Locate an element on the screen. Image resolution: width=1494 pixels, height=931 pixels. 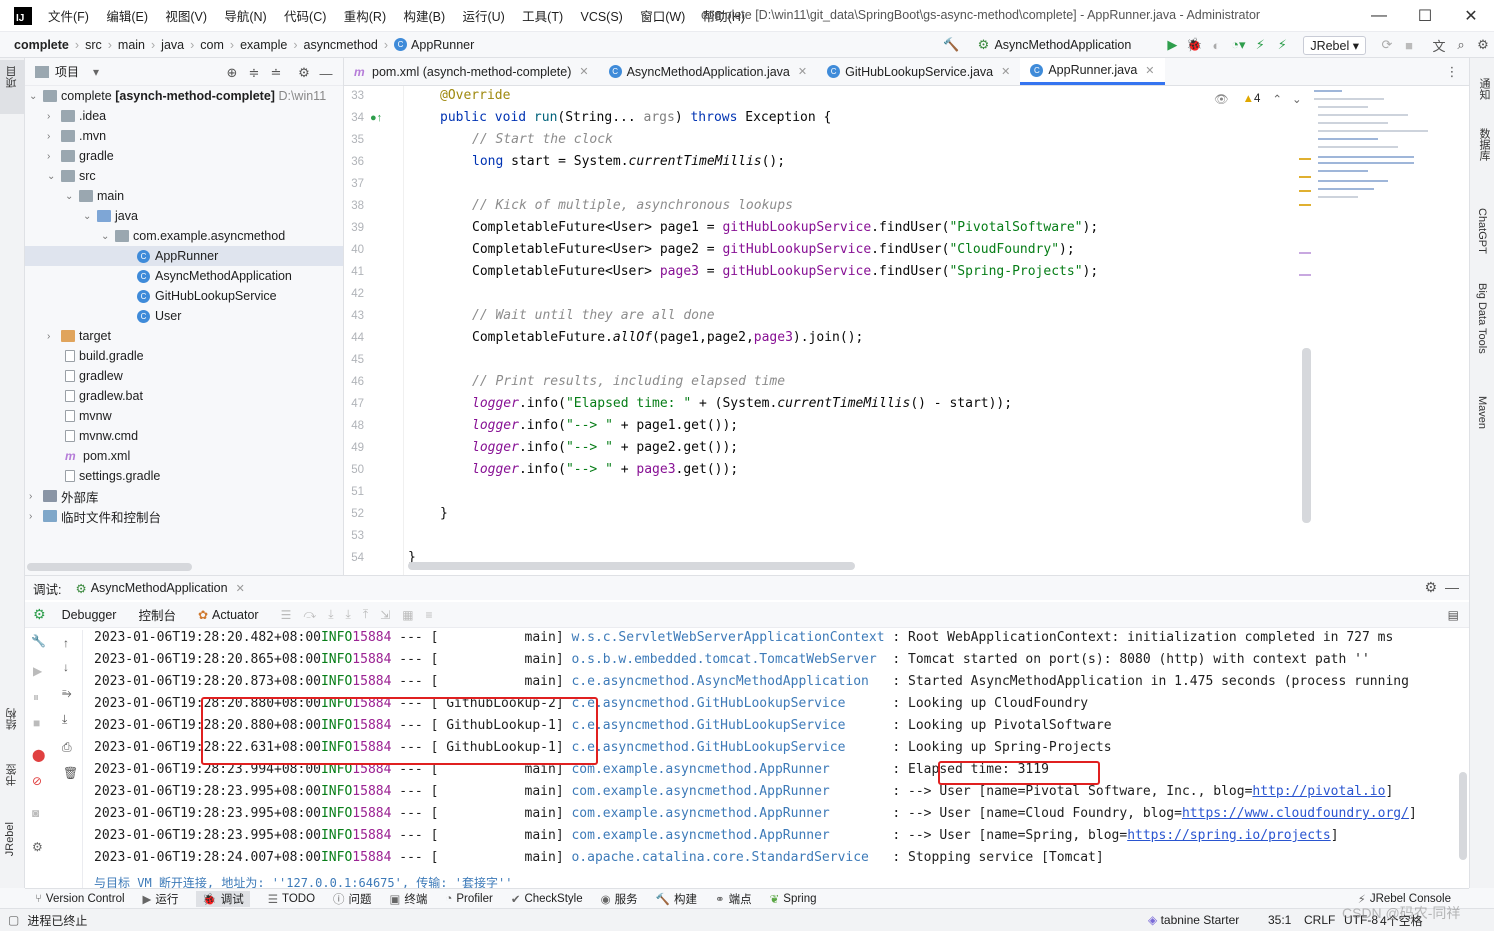
breadcrumb-complete: complete is located at coordinates (41, 45).